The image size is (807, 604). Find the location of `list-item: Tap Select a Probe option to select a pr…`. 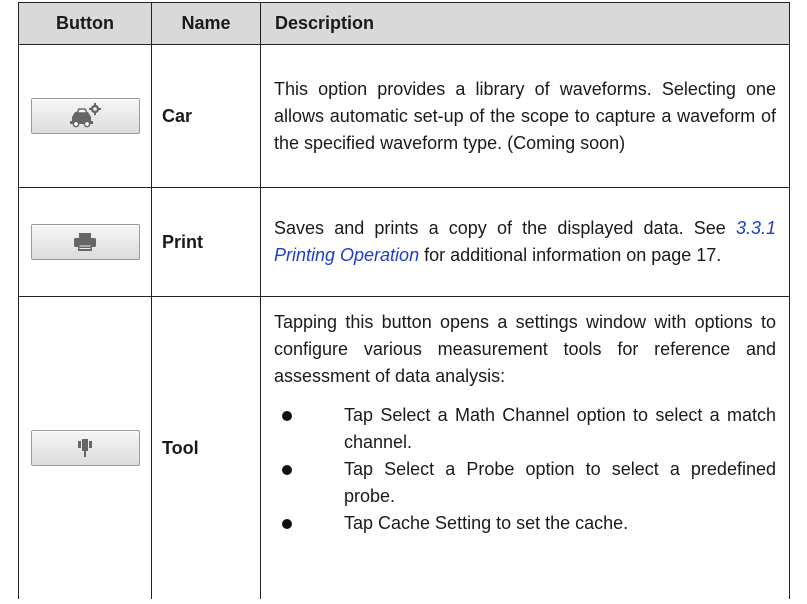

list-item: Tap Select a Probe option to select a pr… is located at coordinates (525, 483).